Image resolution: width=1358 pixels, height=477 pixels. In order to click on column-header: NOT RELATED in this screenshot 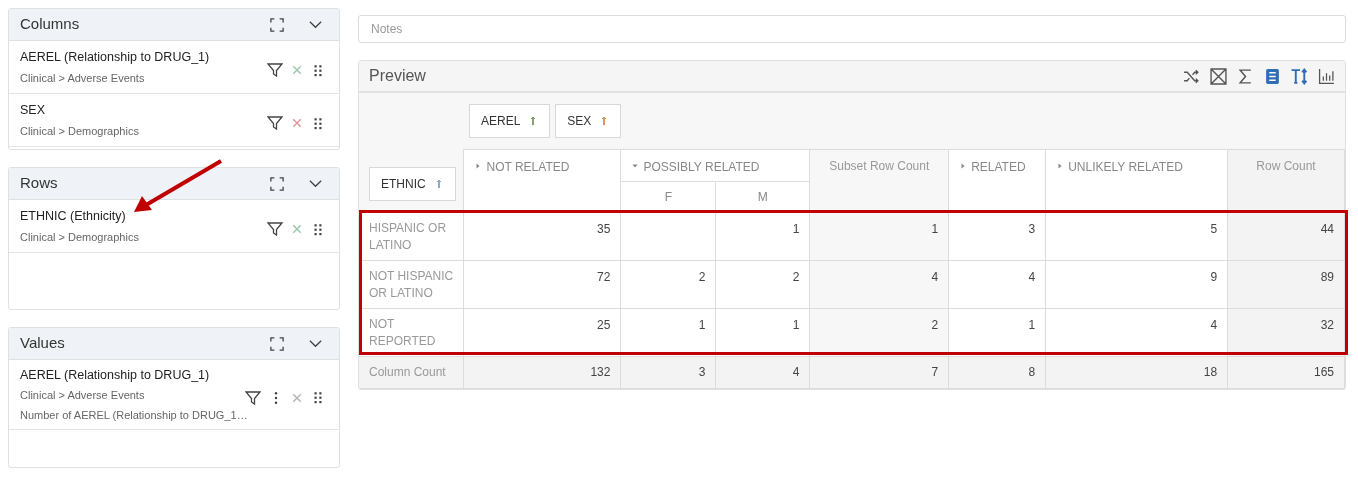, I will do `click(542, 180)`.